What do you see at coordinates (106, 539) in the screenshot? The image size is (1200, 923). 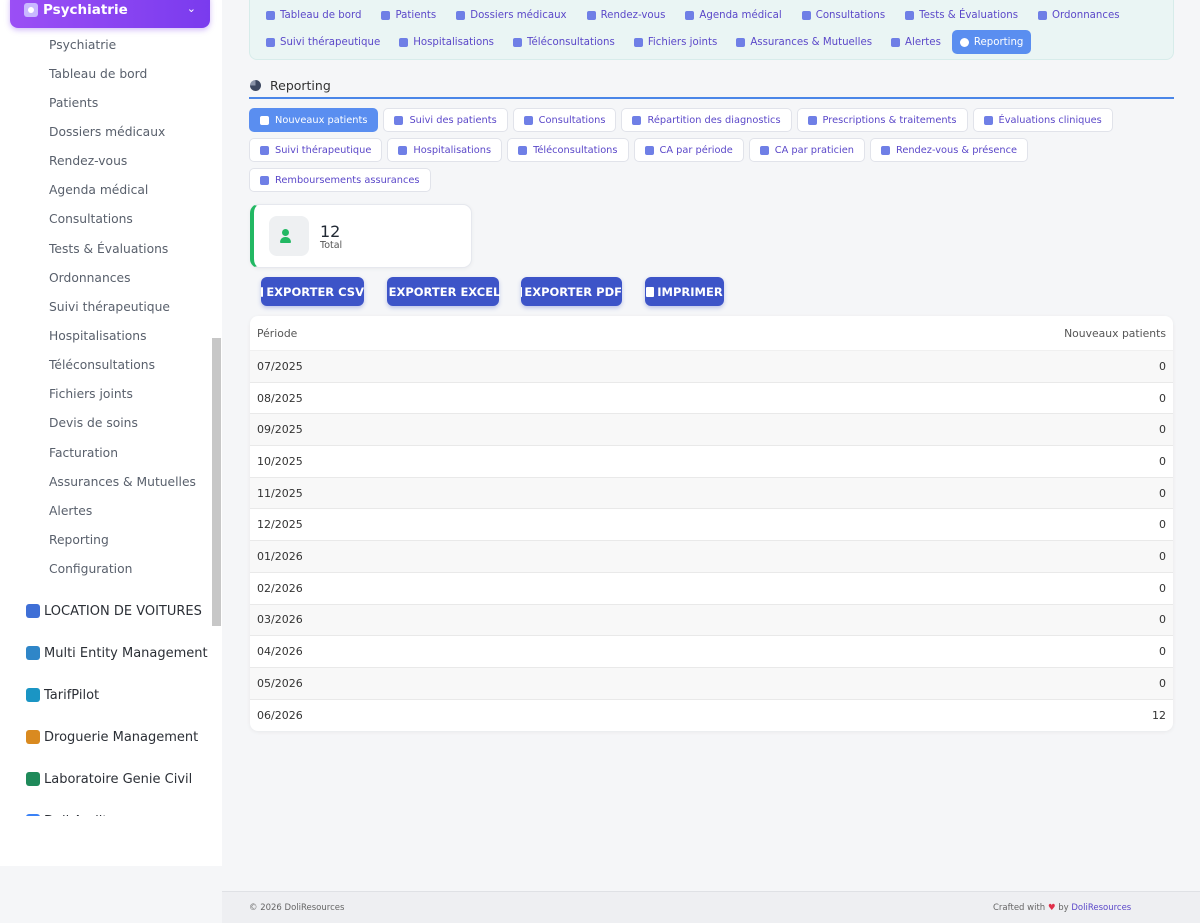 I see `sidebar-item-reporting: Reporting` at bounding box center [106, 539].